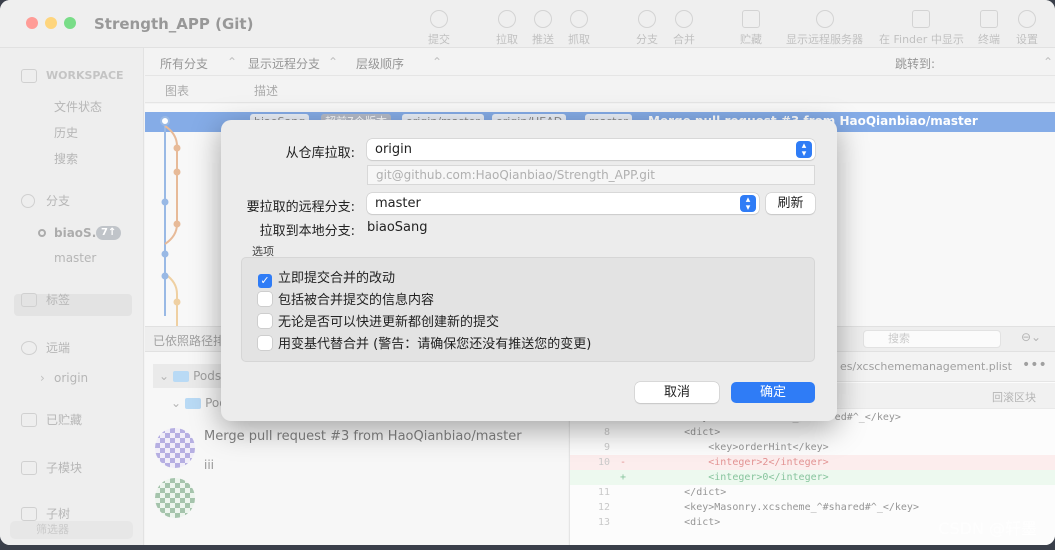 Image resolution: width=1055 pixels, height=550 pixels. Describe the element at coordinates (389, 322) in the screenshot. I see `option-label: 无论是否可以快进更新都创建新的提交` at that location.